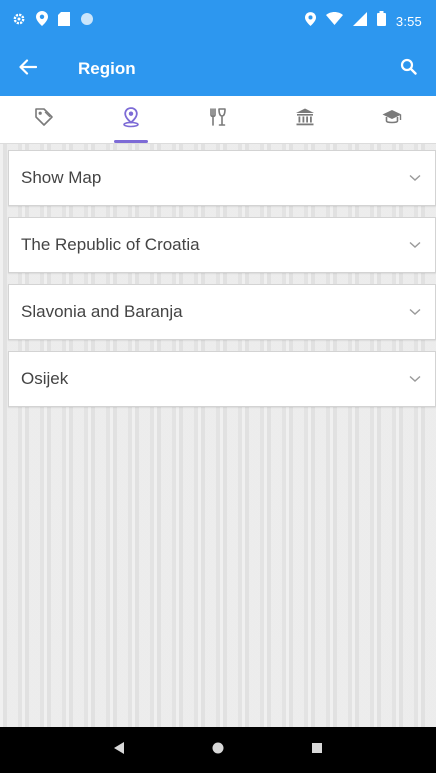 The width and height of the screenshot is (436, 773). I want to click on tab-attractions, so click(43, 119).